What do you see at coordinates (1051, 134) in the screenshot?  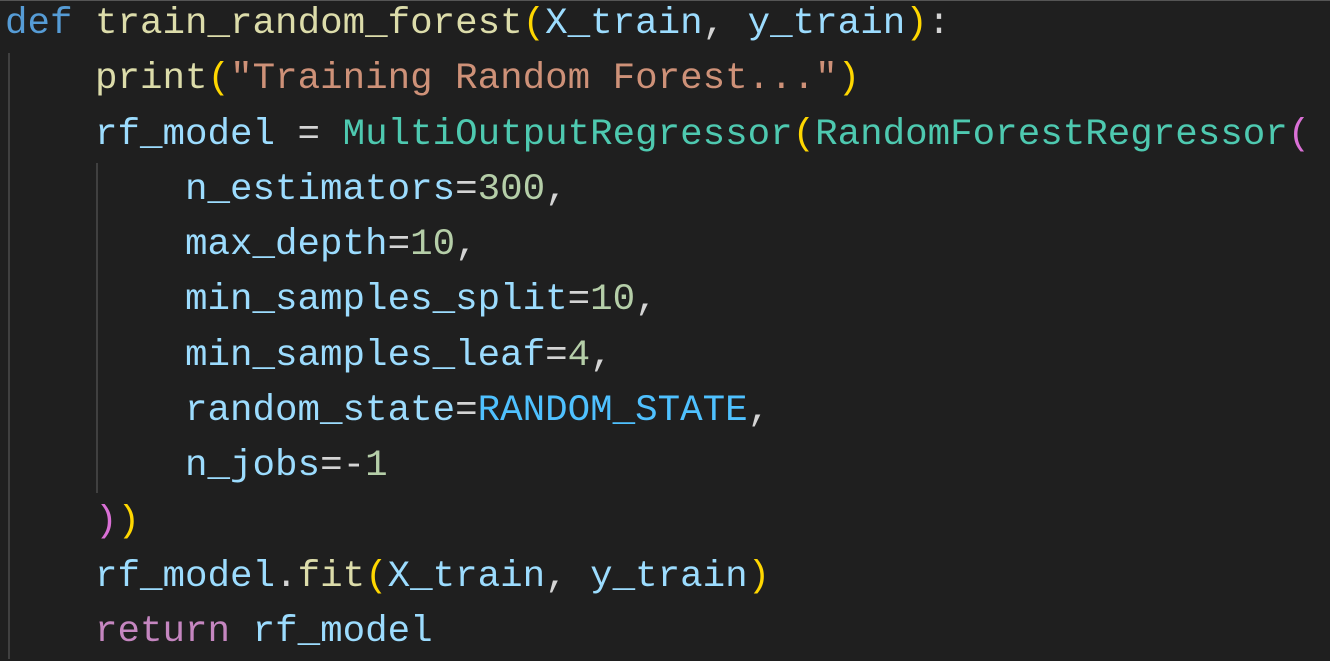 I see `code-token: RandomForestRegressor` at bounding box center [1051, 134].